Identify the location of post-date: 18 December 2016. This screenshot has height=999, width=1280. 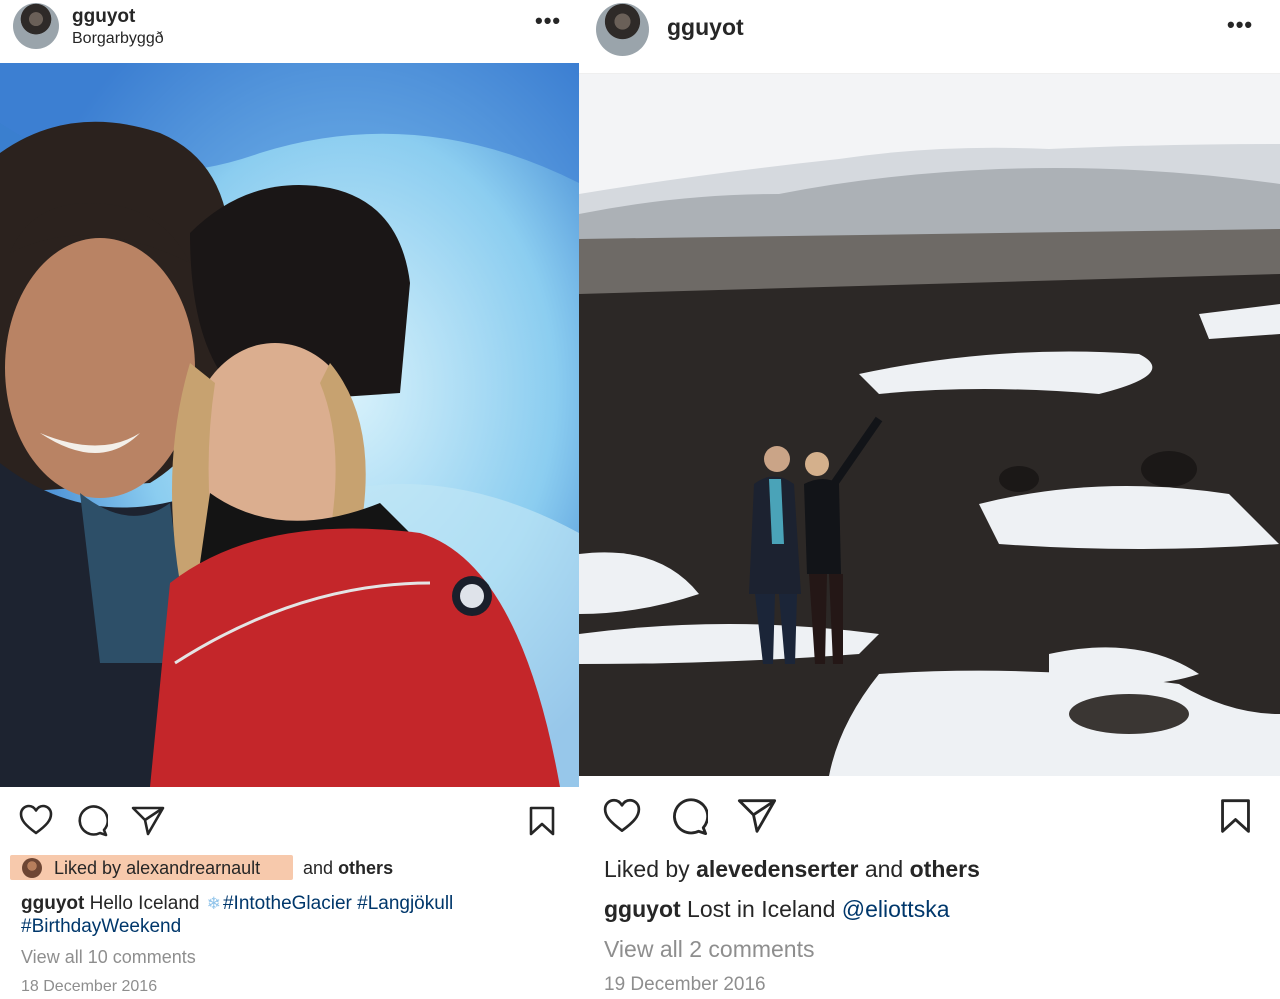
(89, 986).